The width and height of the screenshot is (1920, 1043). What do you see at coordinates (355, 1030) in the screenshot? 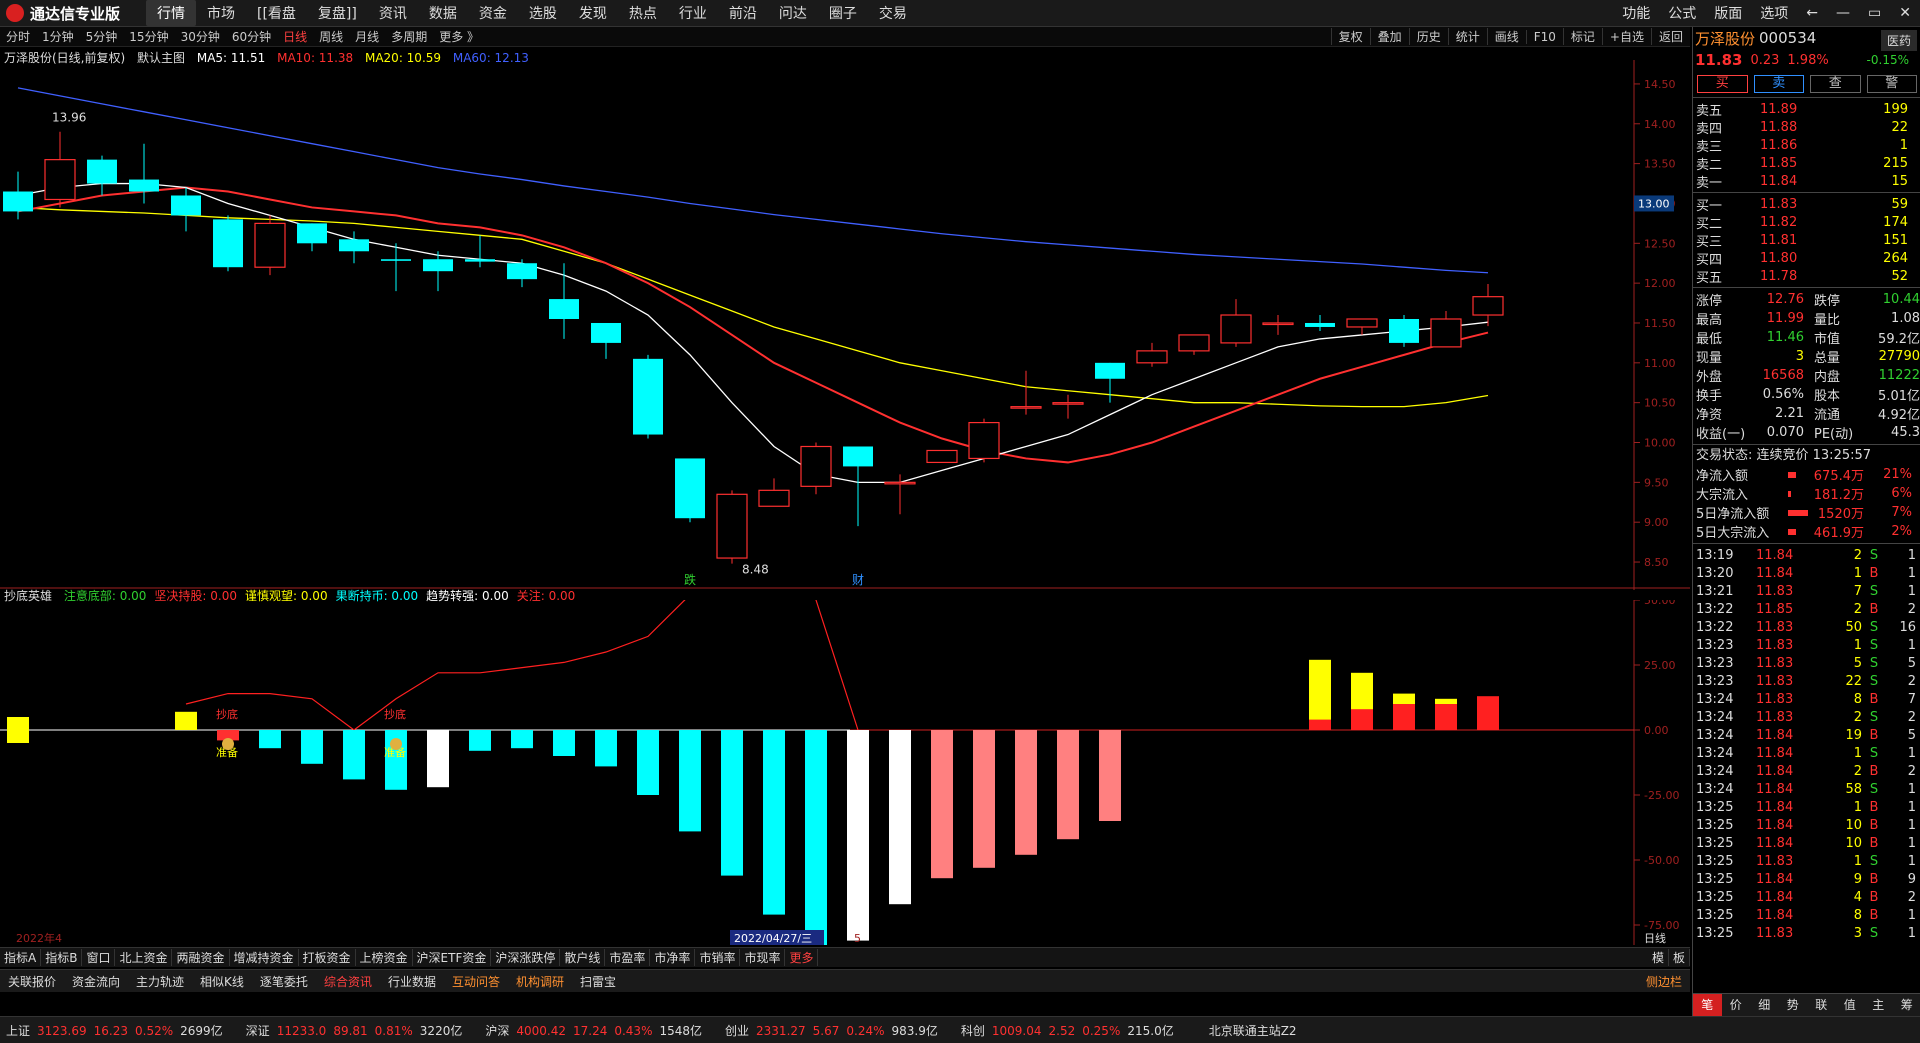
I see `index-quote: 深证11233.089.810.81%3220亿` at bounding box center [355, 1030].